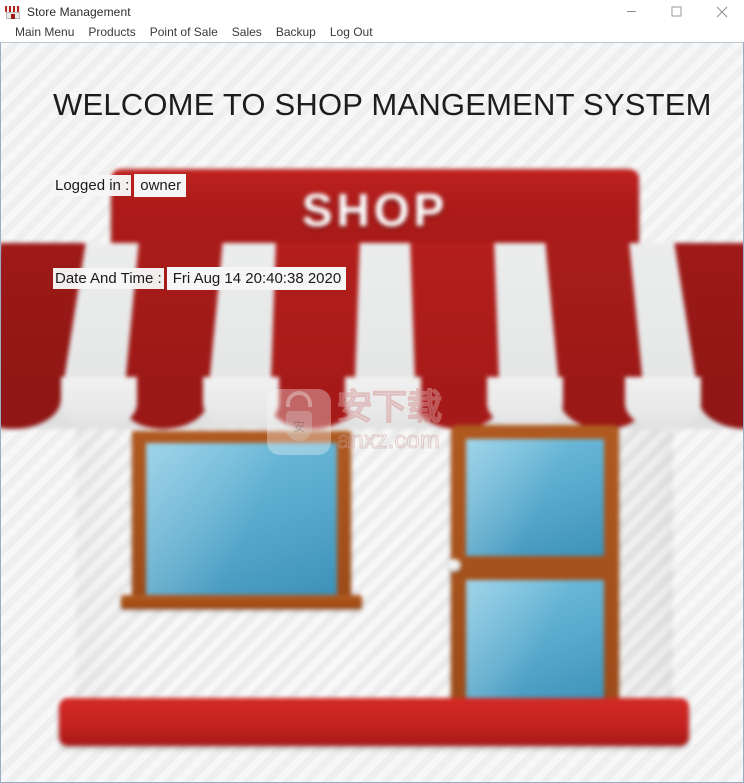 The width and height of the screenshot is (744, 783). Describe the element at coordinates (382, 104) in the screenshot. I see `page-title: WELCOME TO SHOP MANGEMENT SYSTEM` at that location.